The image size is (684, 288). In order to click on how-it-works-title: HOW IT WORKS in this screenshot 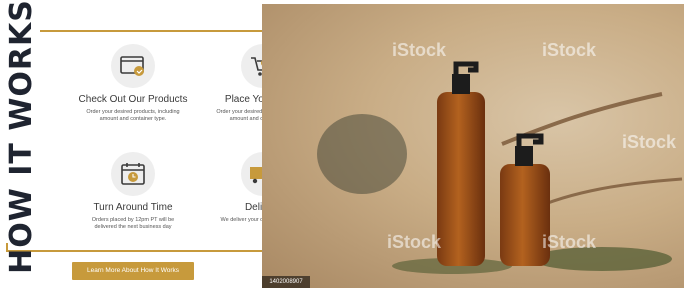, I will do `click(21, 137)`.